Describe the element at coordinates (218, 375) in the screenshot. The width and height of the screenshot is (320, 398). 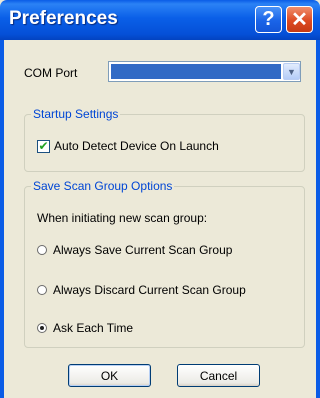
I see `cancel-button: Cancel` at that location.